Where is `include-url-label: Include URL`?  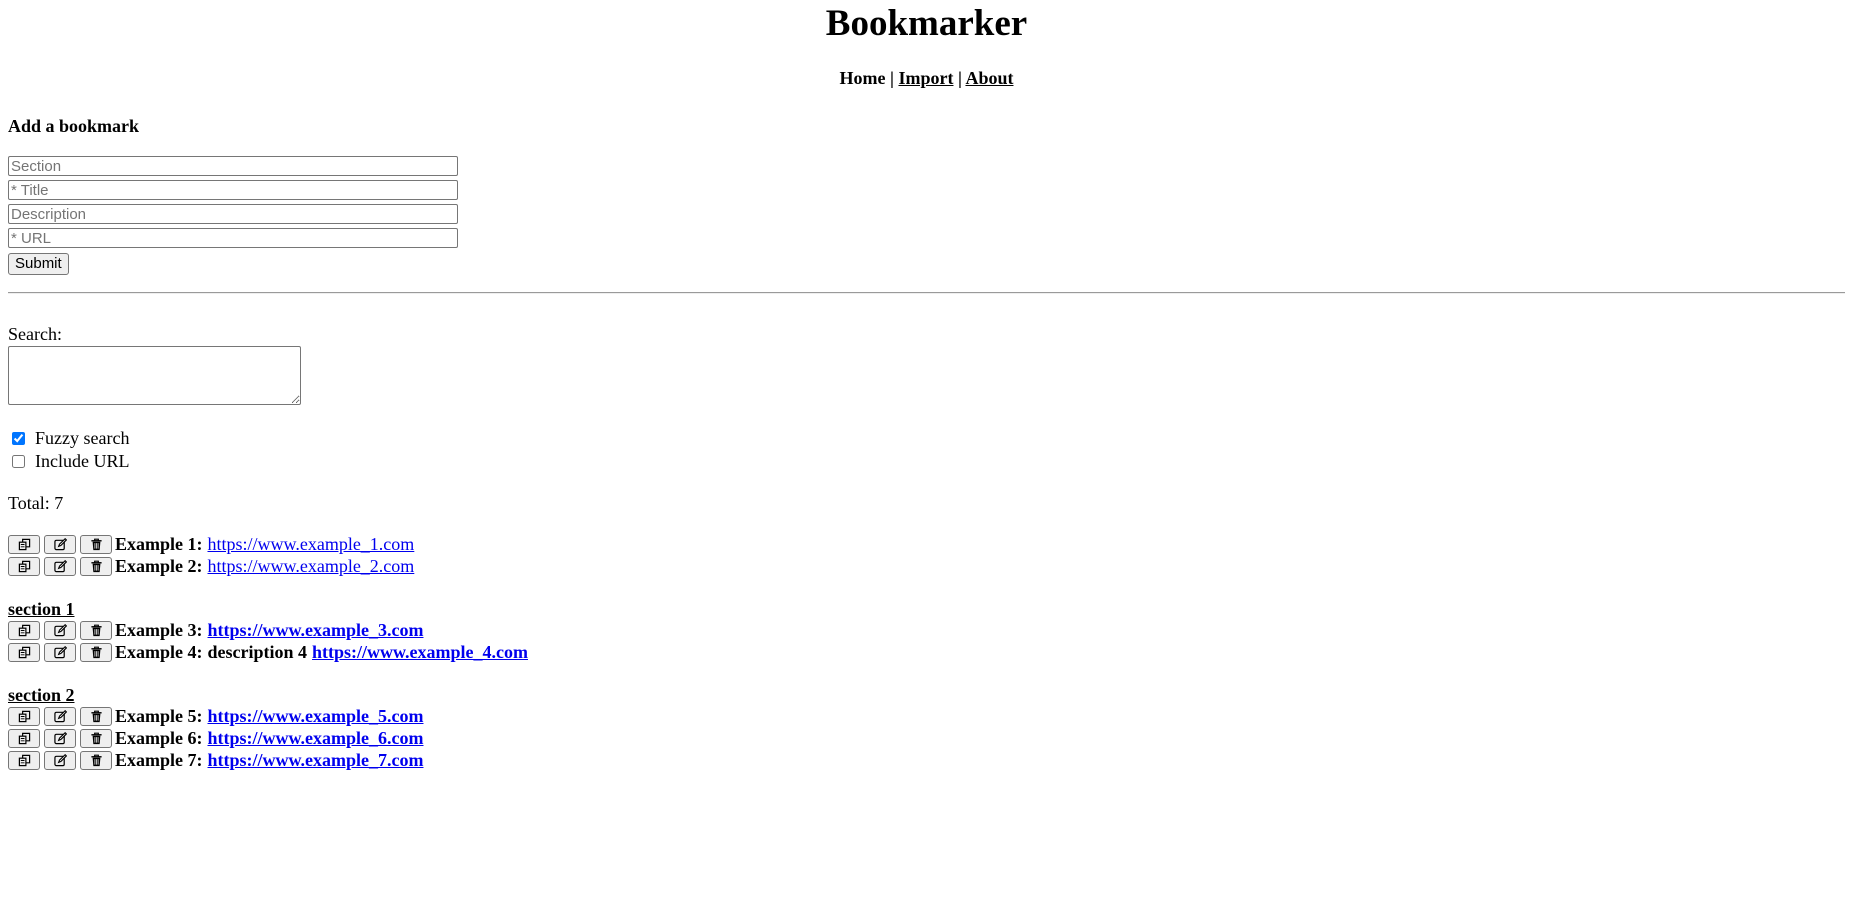
include-url-label: Include URL is located at coordinates (82, 460).